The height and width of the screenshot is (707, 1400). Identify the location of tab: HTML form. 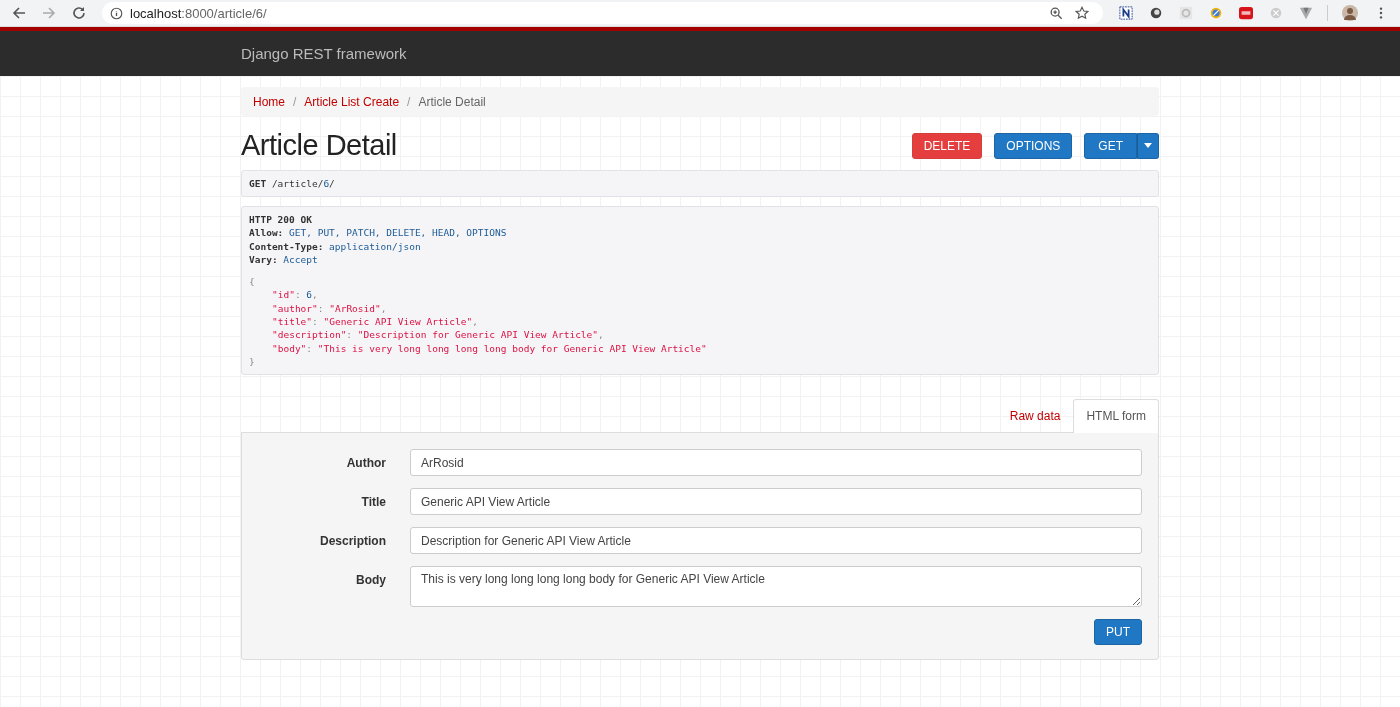
(1116, 416).